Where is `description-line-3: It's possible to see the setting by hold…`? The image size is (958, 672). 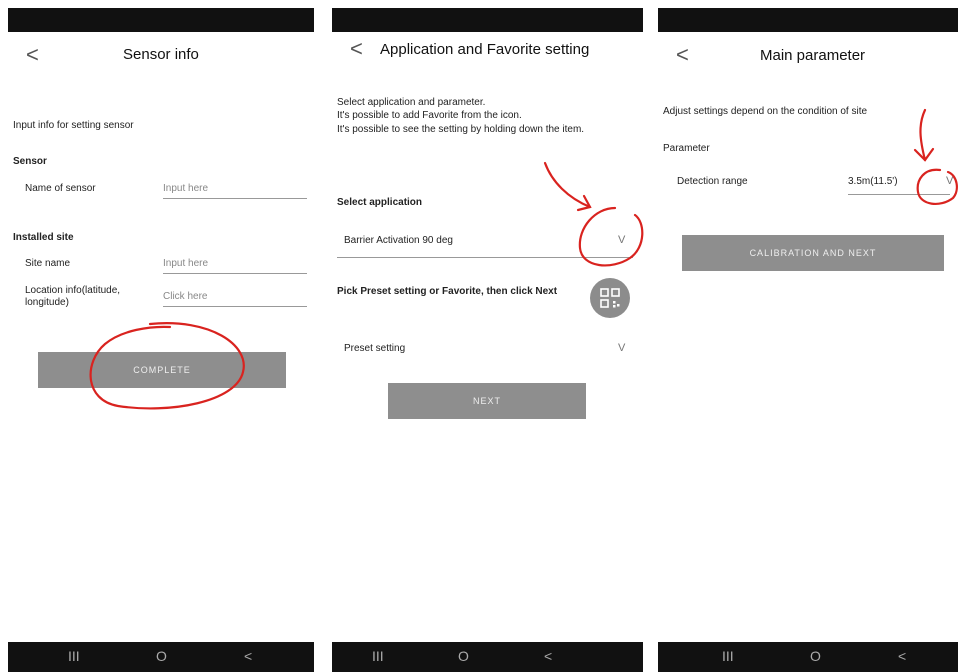
description-line-3: It's possible to see the setting by hold… is located at coordinates (461, 129).